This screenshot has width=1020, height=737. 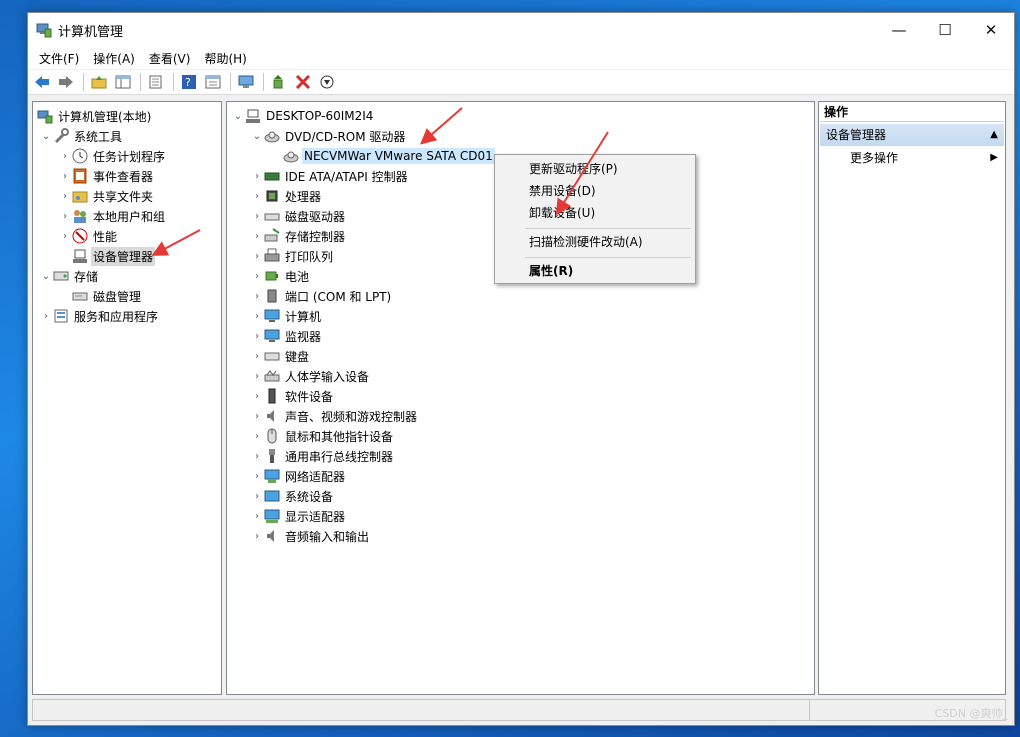 What do you see at coordinates (114, 58) in the screenshot?
I see `menu-action: 操作(A)` at bounding box center [114, 58].